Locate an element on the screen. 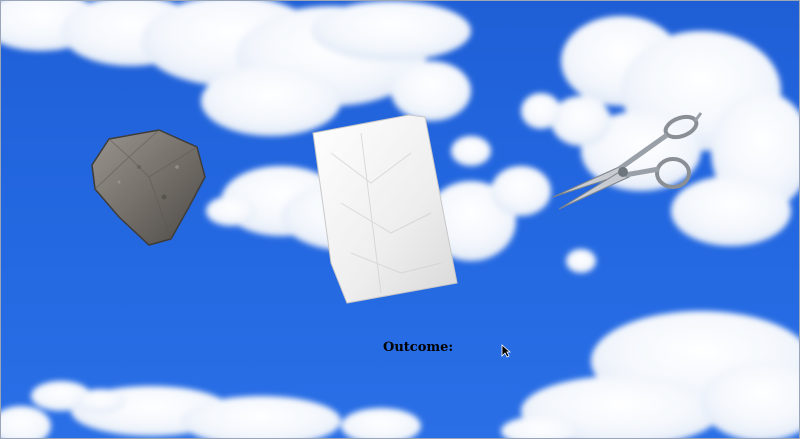  paper-icon is located at coordinates (385, 209).